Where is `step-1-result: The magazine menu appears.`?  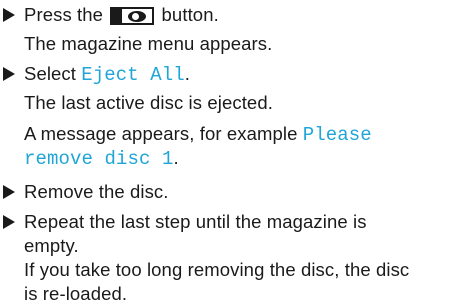
step-1-result: The magazine menu appears. is located at coordinates (148, 43).